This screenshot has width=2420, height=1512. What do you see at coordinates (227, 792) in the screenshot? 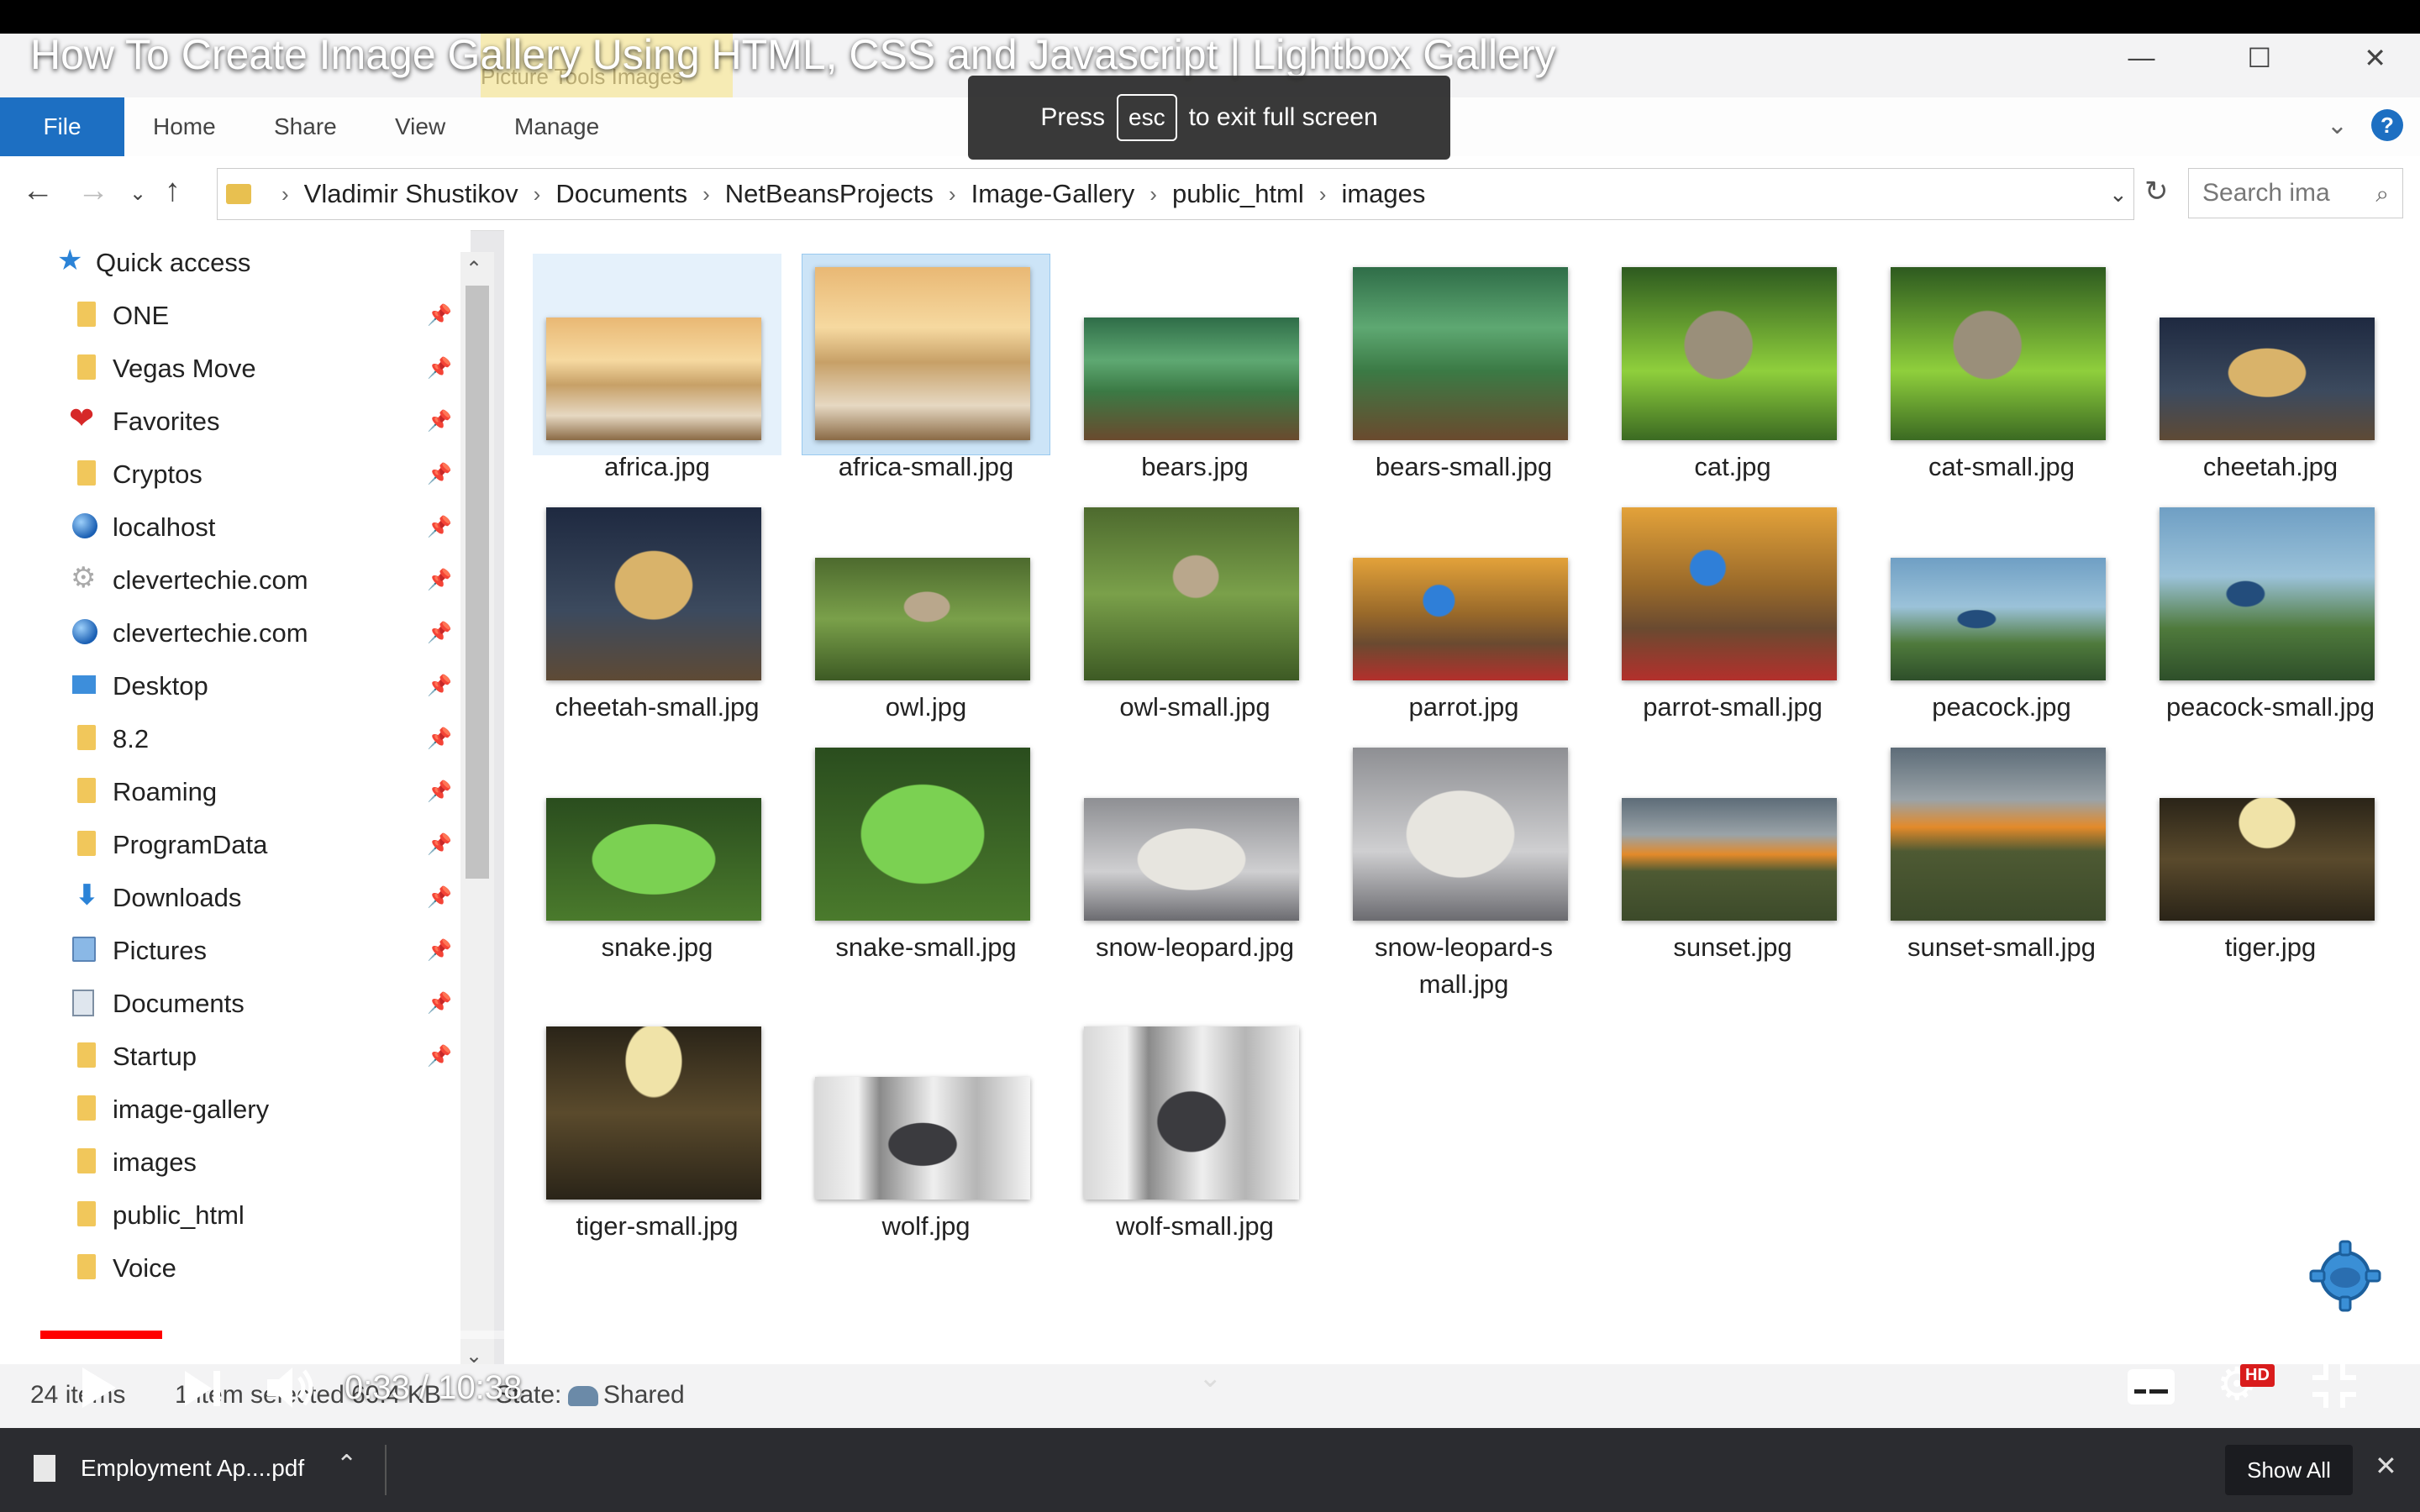
I see `sidebar-item: Roaming 📌` at bounding box center [227, 792].